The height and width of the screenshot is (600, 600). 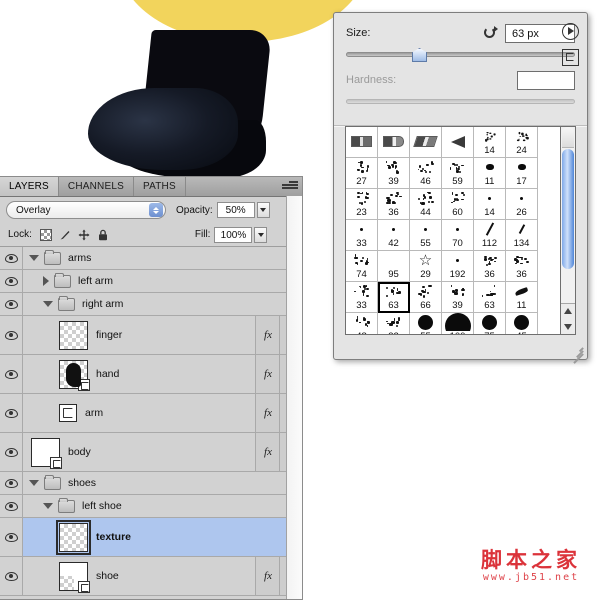 I want to click on layer-name: hand, so click(x=107, y=374).